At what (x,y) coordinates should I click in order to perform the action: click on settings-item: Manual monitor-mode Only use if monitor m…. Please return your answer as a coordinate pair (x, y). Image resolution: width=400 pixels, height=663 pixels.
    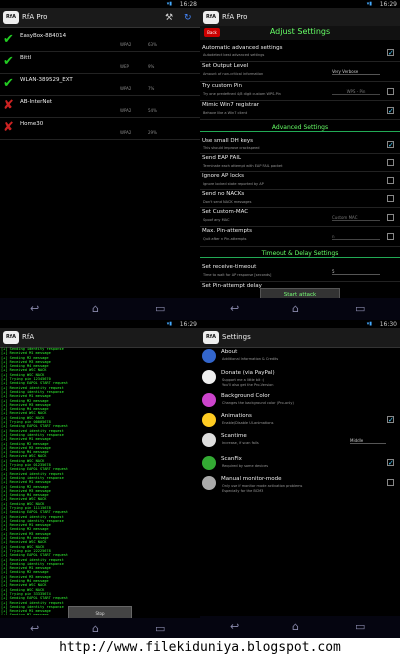
    Looking at the image, I should click on (300, 485).